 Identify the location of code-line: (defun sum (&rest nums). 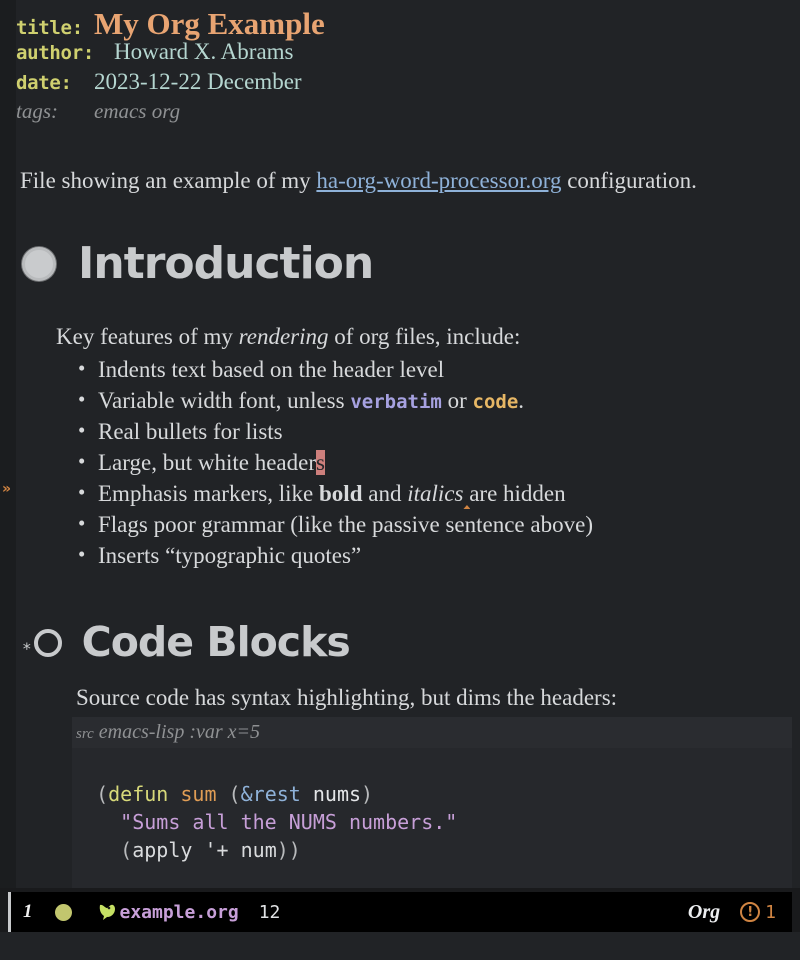
(222, 794).